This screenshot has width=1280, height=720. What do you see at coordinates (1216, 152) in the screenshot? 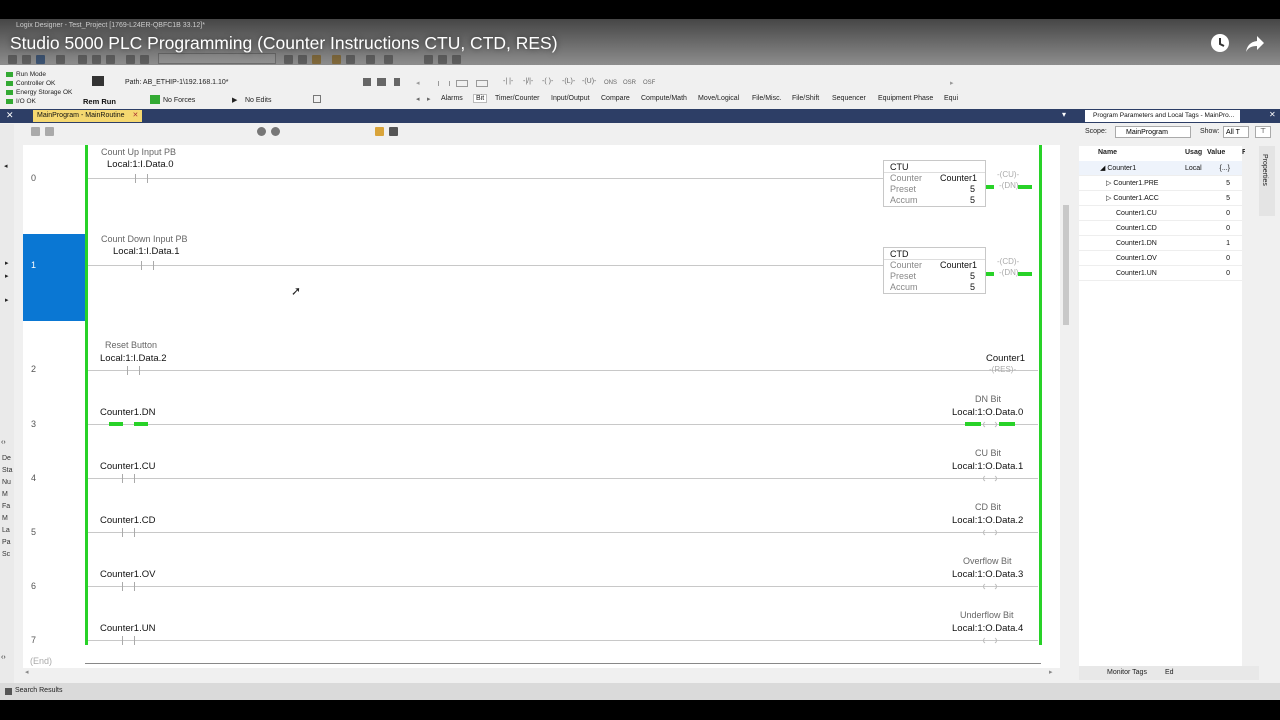
I see `col-value: Value` at bounding box center [1216, 152].